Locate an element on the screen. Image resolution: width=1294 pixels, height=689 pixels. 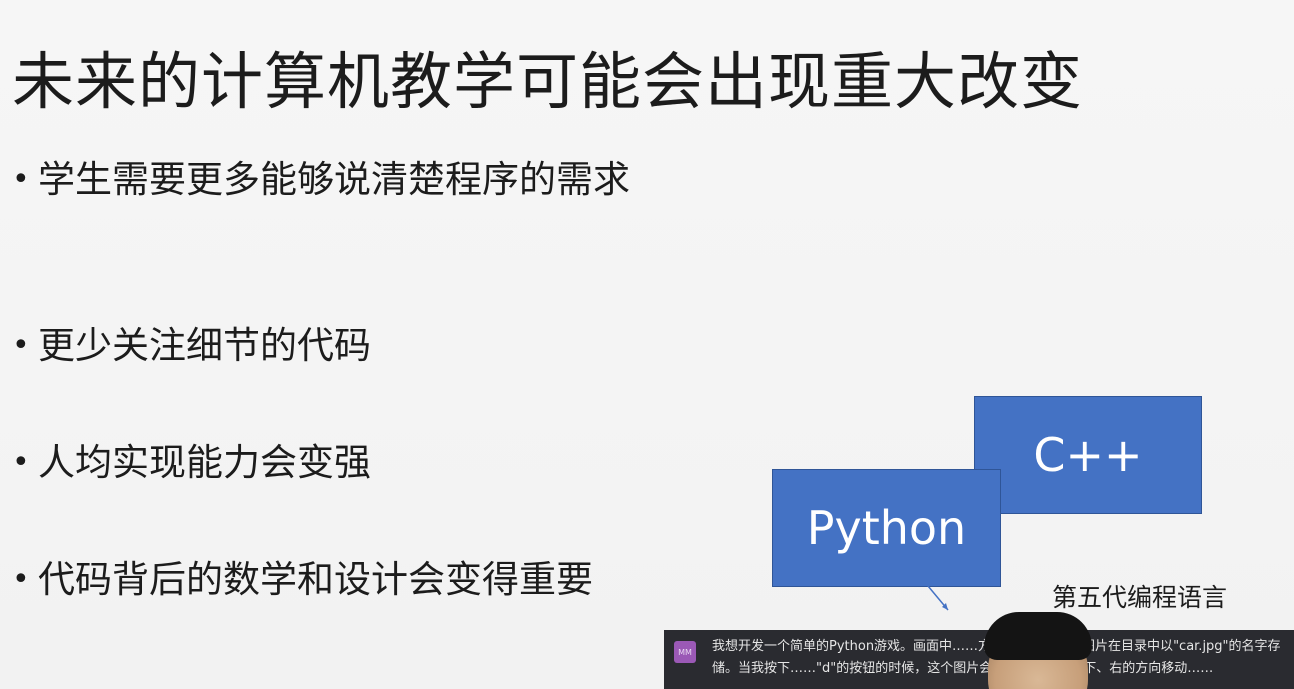
bullet-item: • 代码背后的数学和设计会变得重要 is located at coordinates (325, 580).